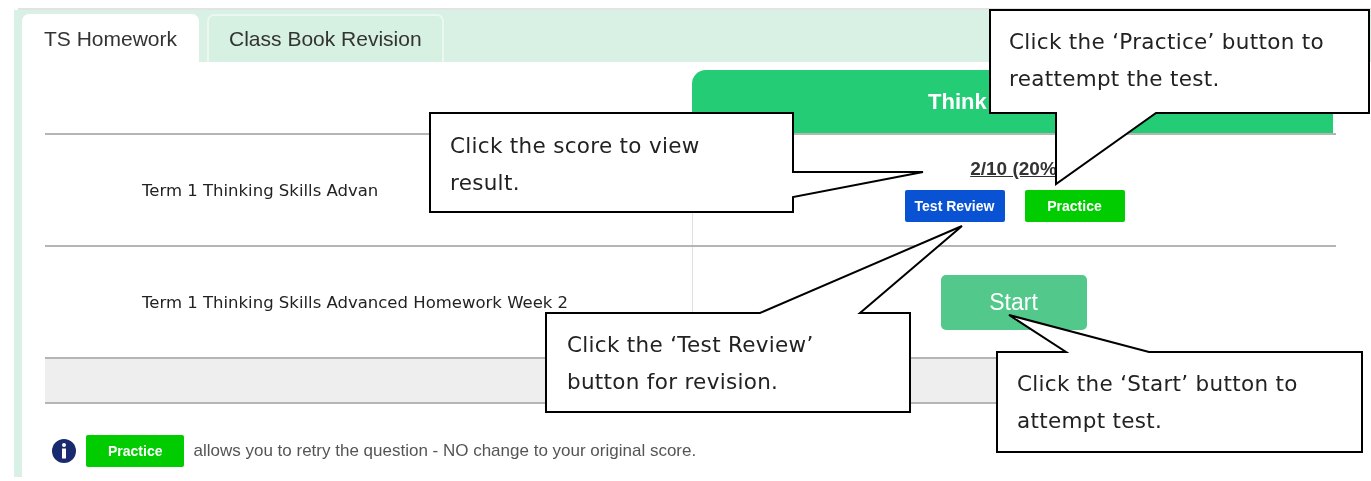 The image size is (1371, 481). I want to click on tab: Class Book Revision, so click(325, 38).